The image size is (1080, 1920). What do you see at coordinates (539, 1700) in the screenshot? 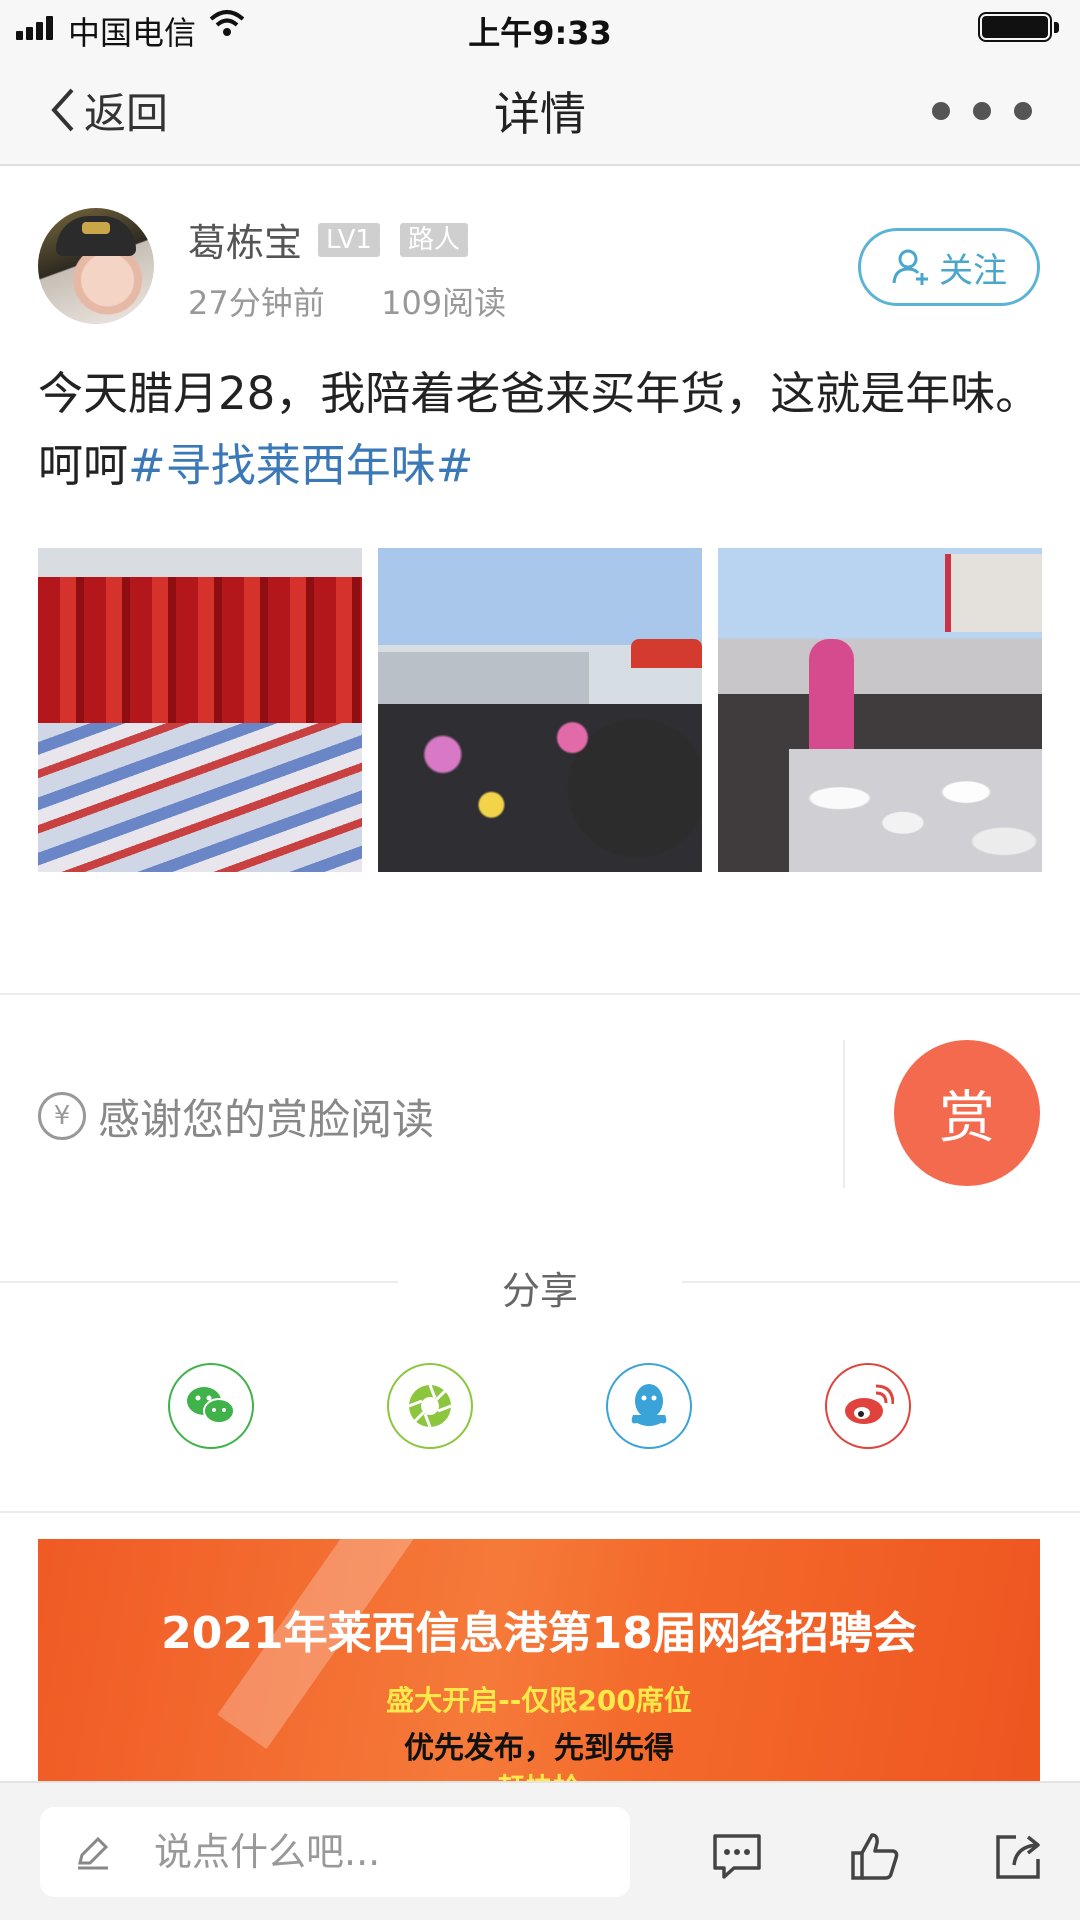
I see `banner-line-1: 盛大开启--仅限200席位` at bounding box center [539, 1700].